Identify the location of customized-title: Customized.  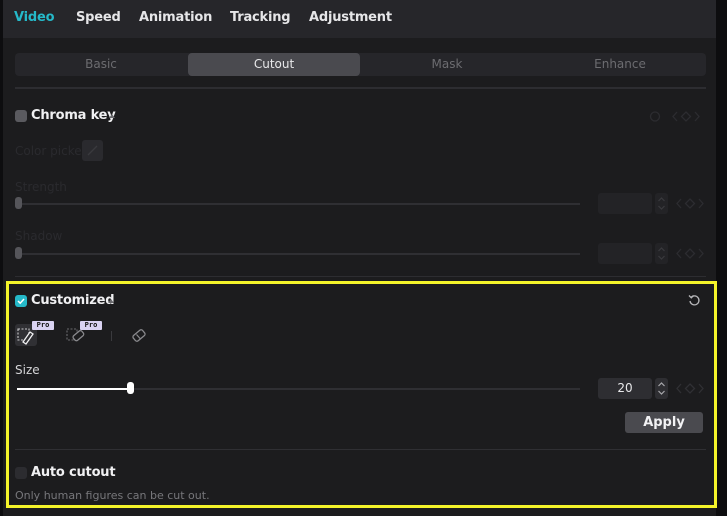
(73, 300).